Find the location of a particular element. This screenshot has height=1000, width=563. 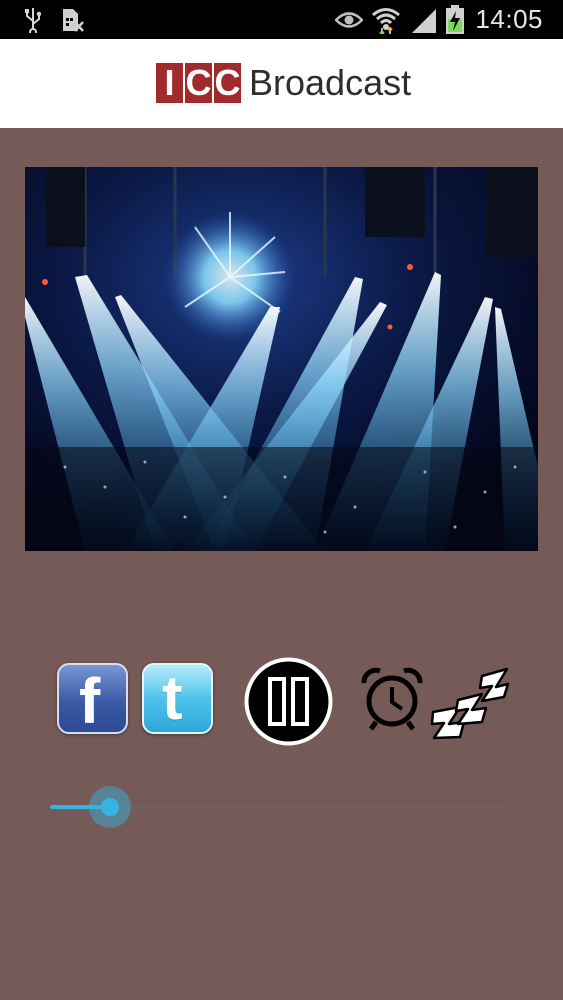

logo-text: Broadcast is located at coordinates (330, 82).